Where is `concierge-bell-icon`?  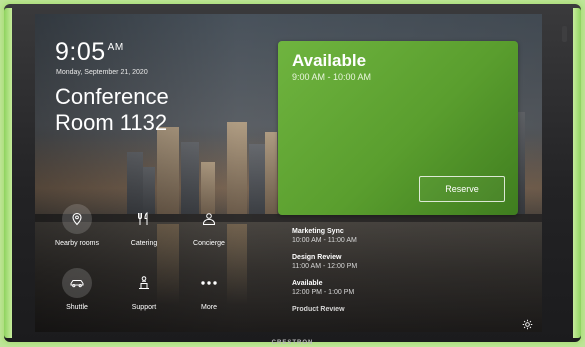 concierge-bell-icon is located at coordinates (209, 219).